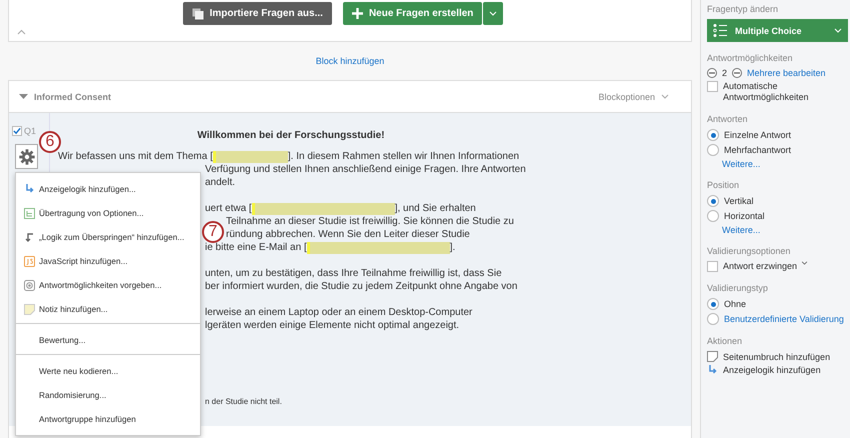 The width and height of the screenshot is (850, 438). What do you see at coordinates (453, 247) in the screenshot?
I see `body-text: ].` at bounding box center [453, 247].